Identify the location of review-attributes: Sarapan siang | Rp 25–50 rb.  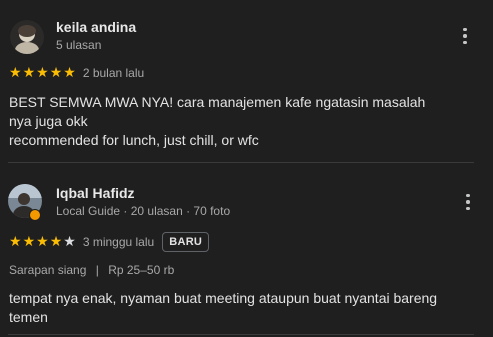
(91, 270).